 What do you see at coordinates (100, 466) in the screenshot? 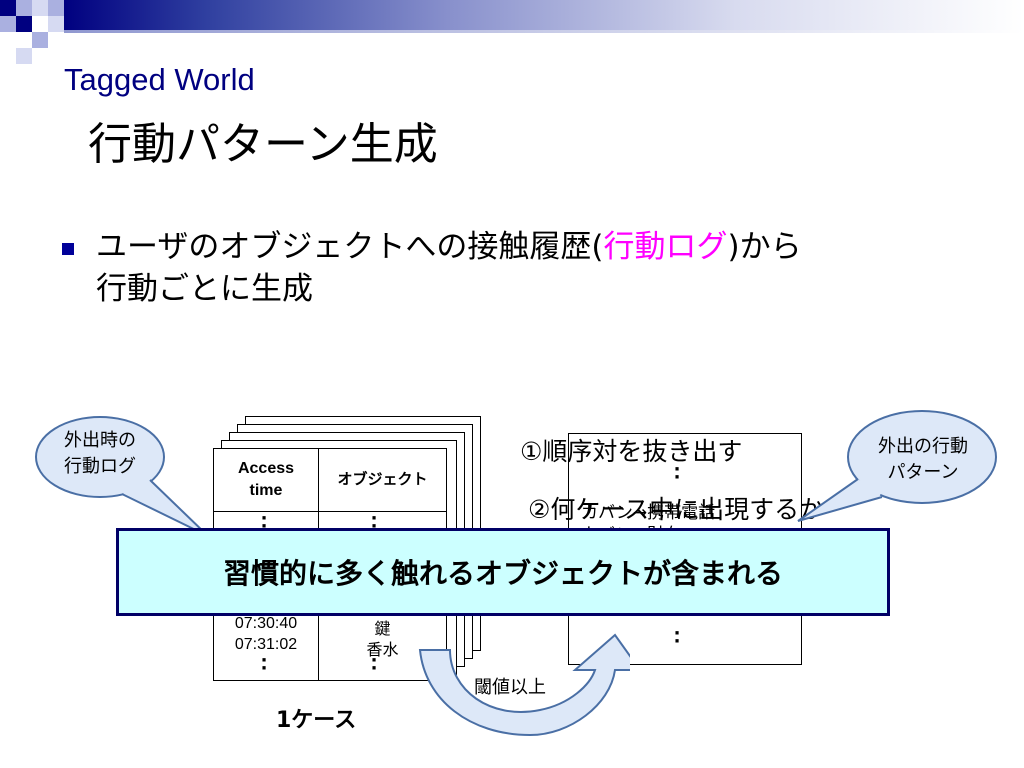
I see `bubble-left-line2: 行動ログ` at bounding box center [100, 466].